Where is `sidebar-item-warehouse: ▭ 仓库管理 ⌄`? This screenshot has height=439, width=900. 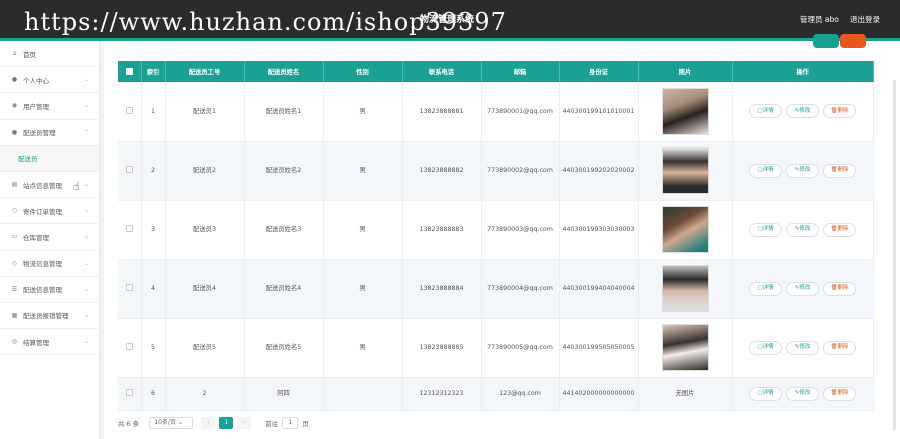 sidebar-item-warehouse: ▭ 仓库管理 ⌄ is located at coordinates (49, 237).